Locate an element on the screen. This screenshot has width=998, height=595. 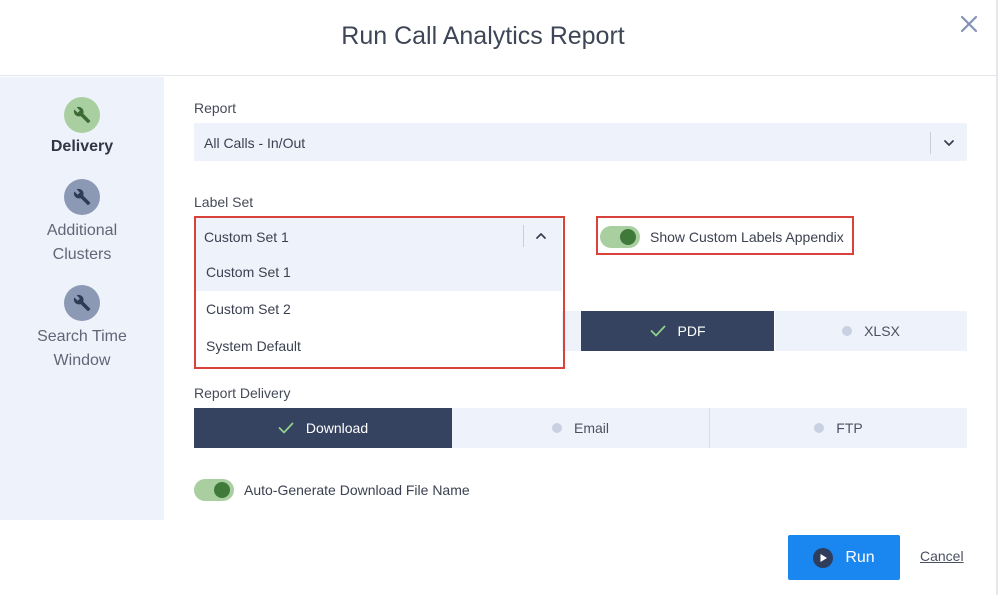
label-set-label: Label Set is located at coordinates (224, 202).